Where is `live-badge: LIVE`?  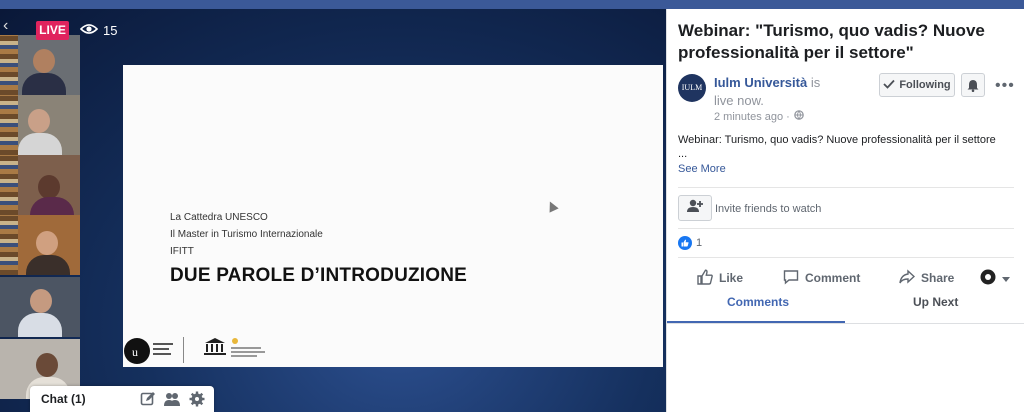 live-badge: LIVE is located at coordinates (52, 30).